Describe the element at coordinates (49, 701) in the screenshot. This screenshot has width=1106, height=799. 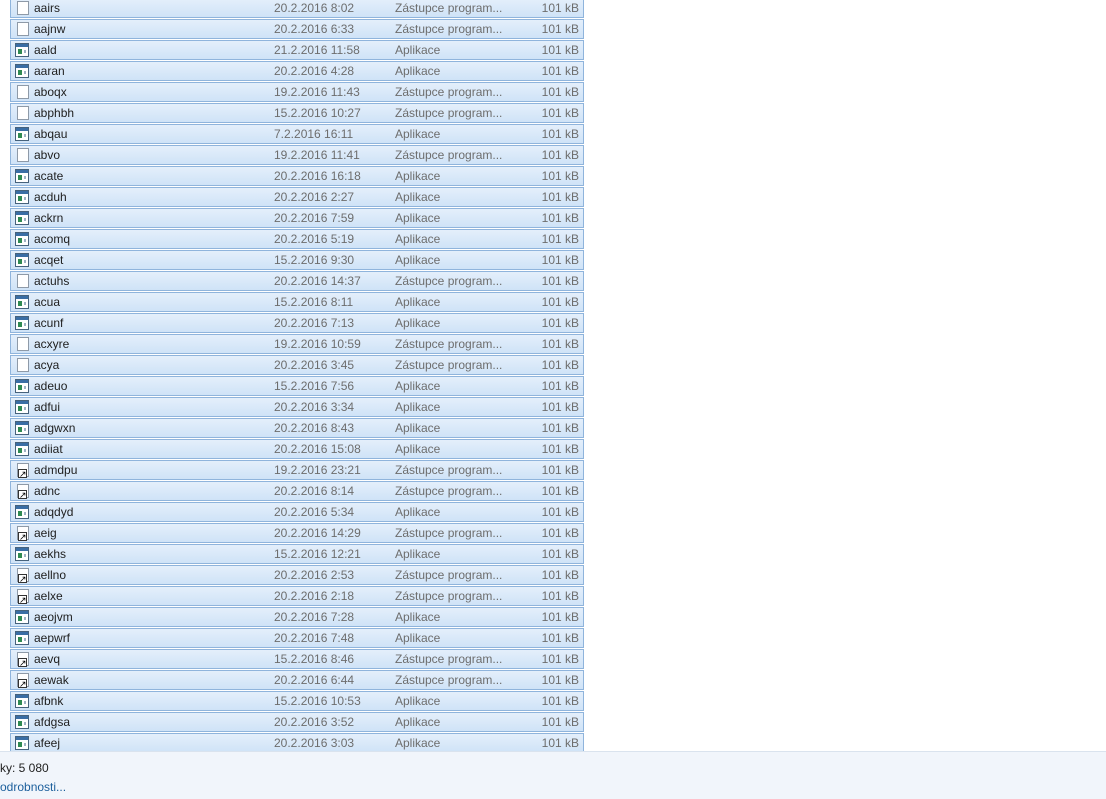
I see `file-name: afbnk` at that location.